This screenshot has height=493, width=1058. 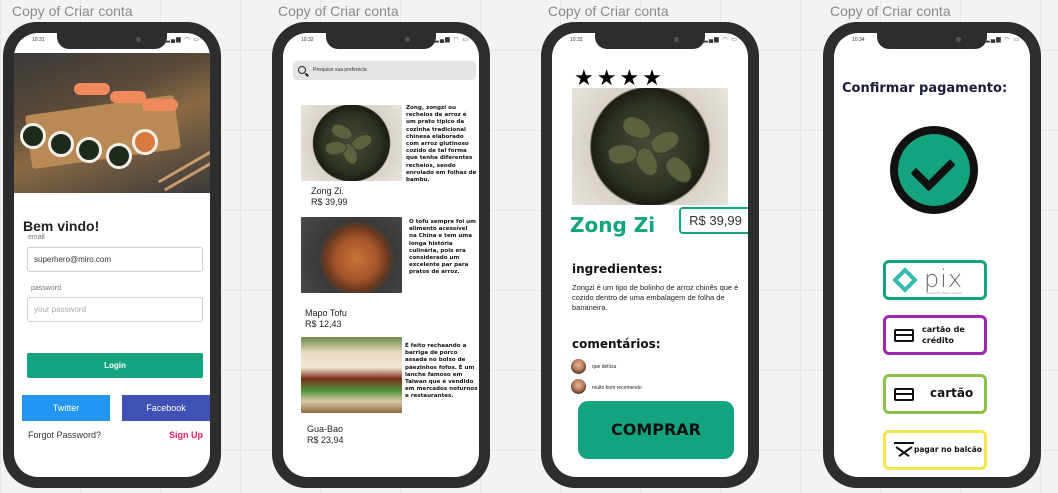 I want to click on pay-at-counter-button: pagar no balcão, so click(x=935, y=450).